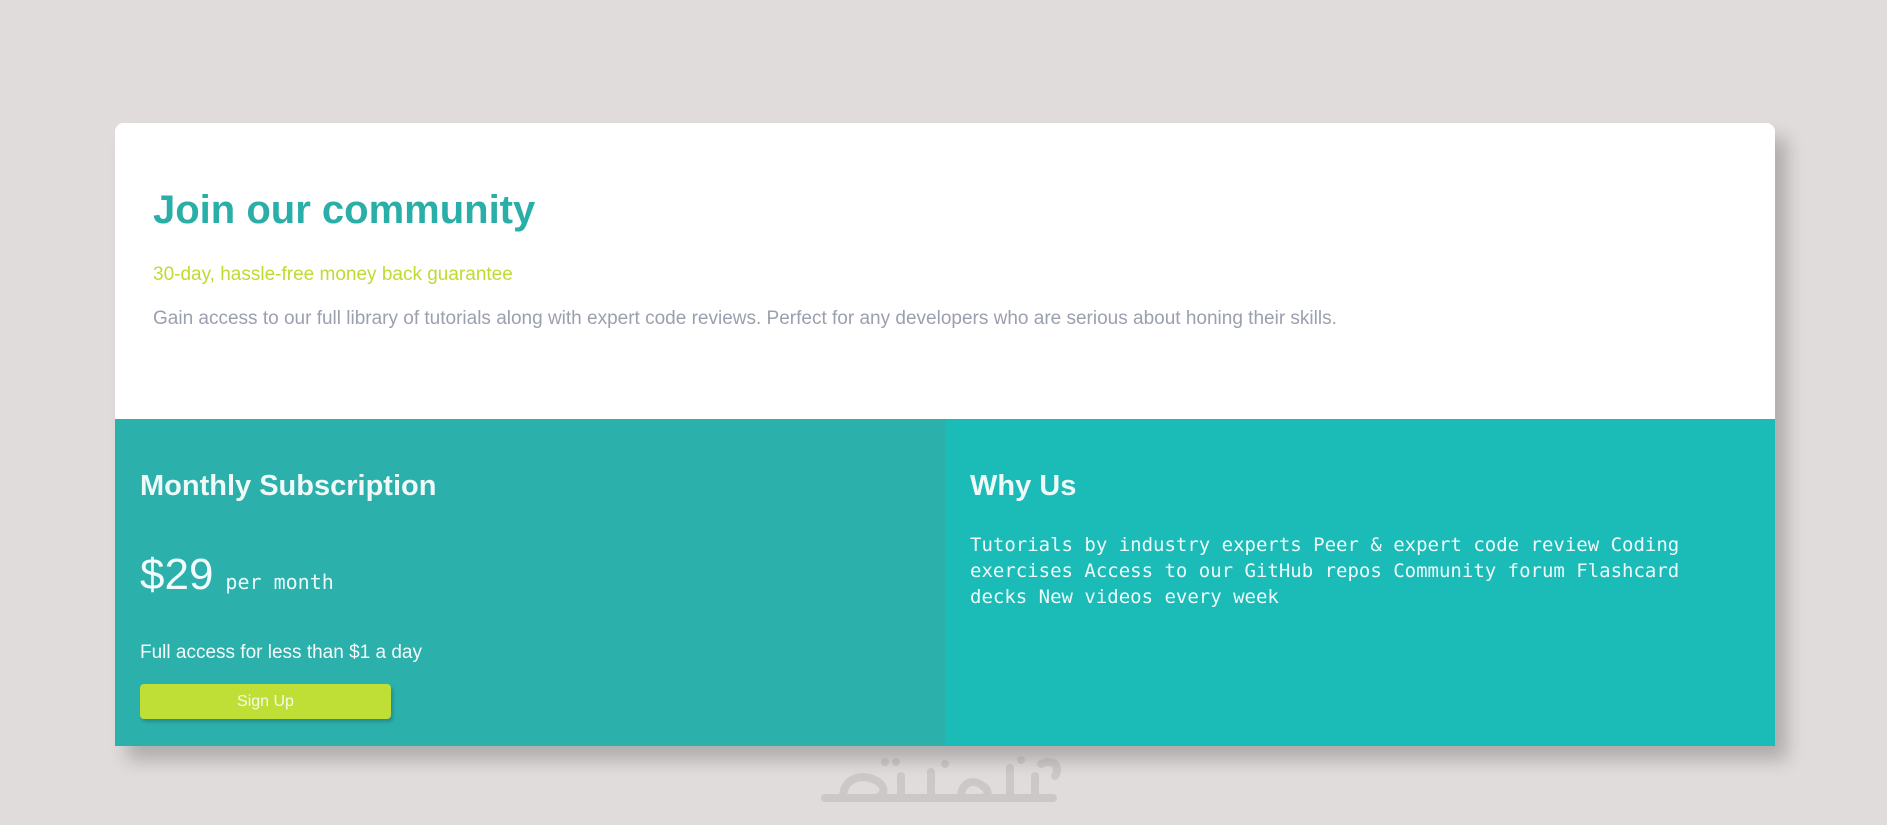  I want to click on khamsat-watermark-logo, so click(940, 781).